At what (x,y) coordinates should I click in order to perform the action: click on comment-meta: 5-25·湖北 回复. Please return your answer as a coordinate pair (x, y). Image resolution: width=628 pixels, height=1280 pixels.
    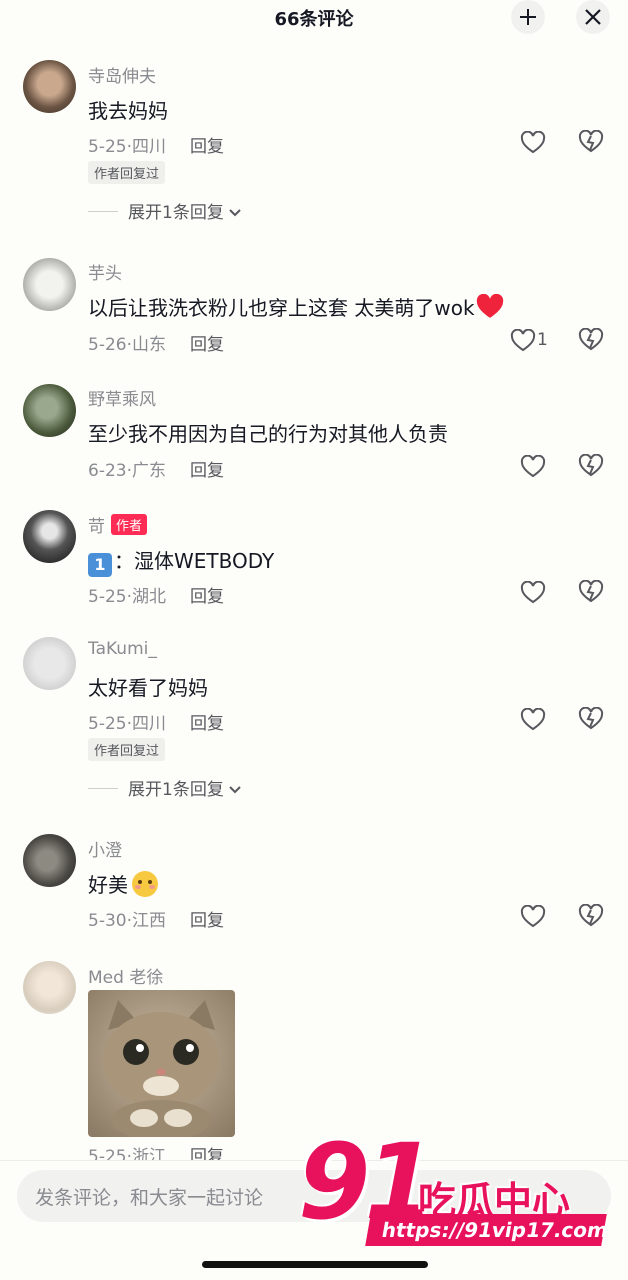
    Looking at the image, I should click on (156, 597).